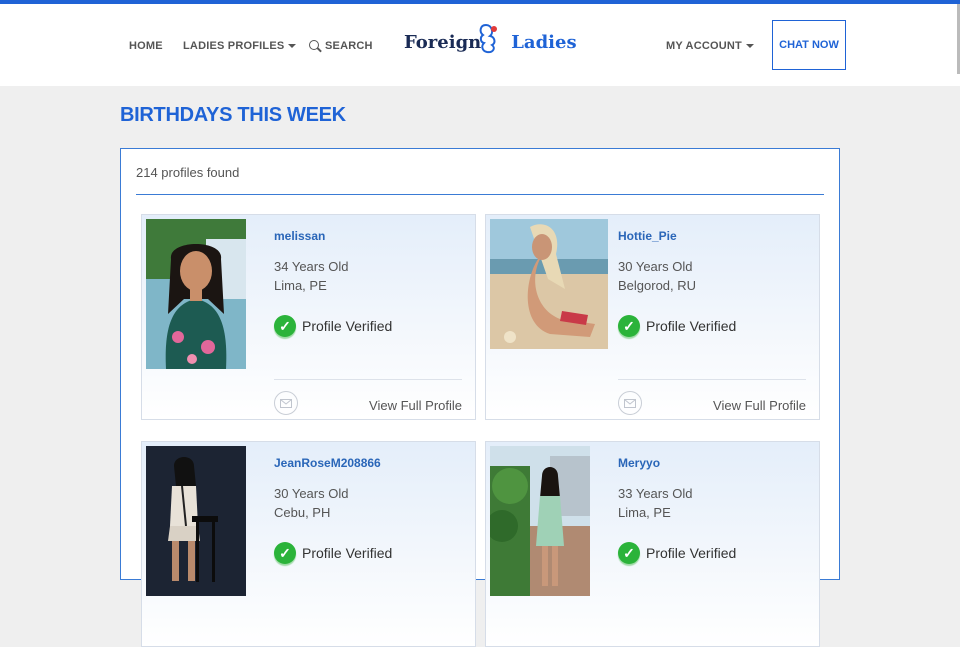  I want to click on site-logo: Foreign Ladies, so click(490, 44).